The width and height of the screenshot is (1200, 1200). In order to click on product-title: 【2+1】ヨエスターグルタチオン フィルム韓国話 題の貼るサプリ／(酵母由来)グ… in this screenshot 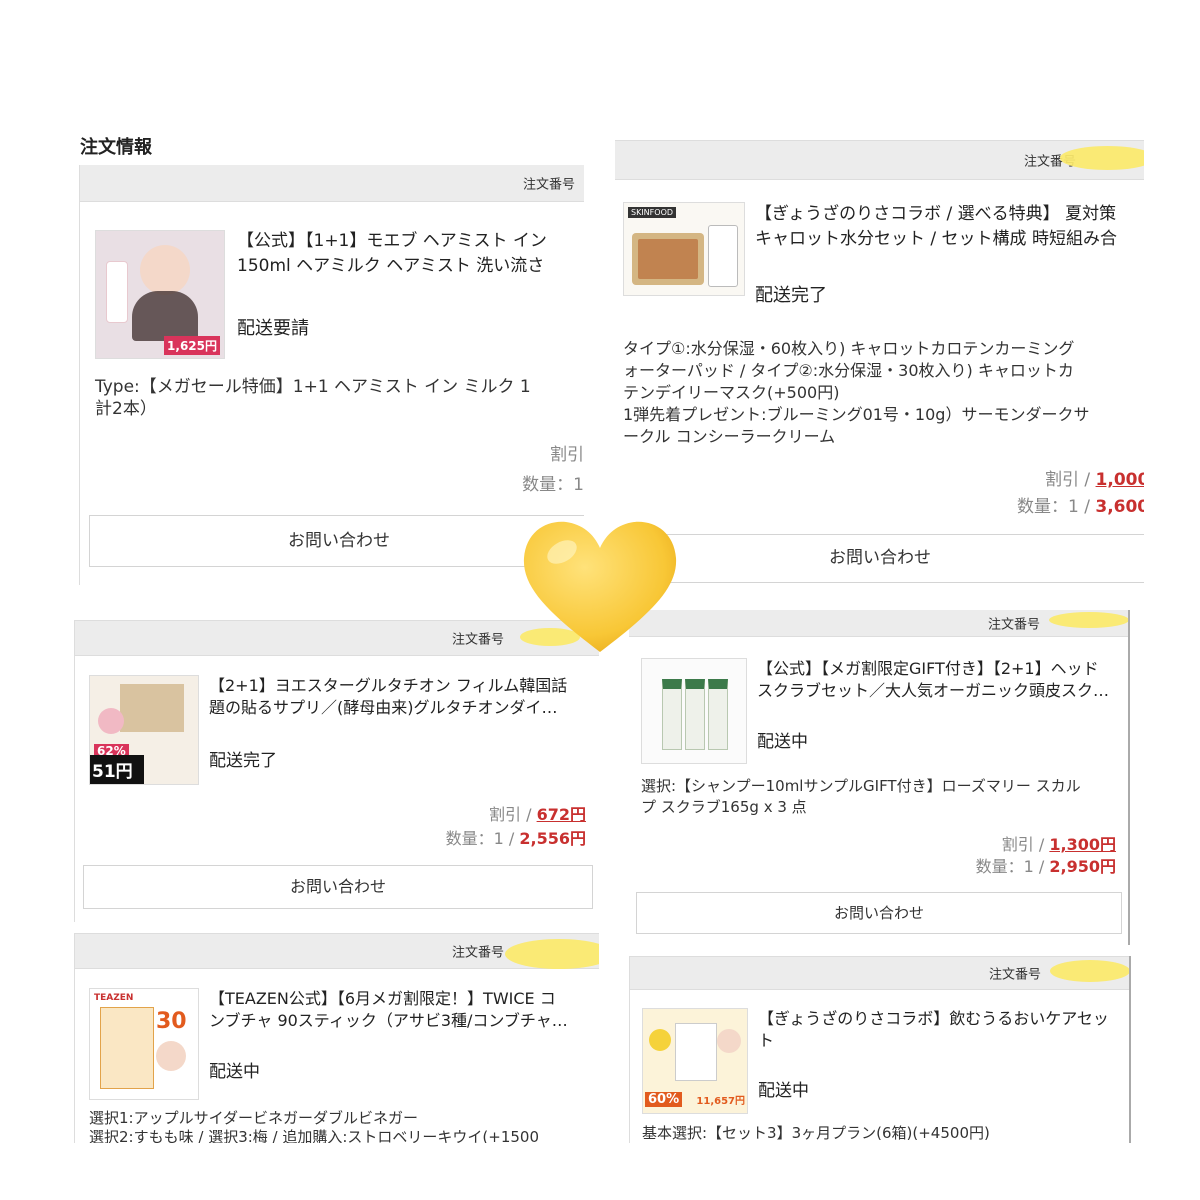, I will do `click(388, 697)`.